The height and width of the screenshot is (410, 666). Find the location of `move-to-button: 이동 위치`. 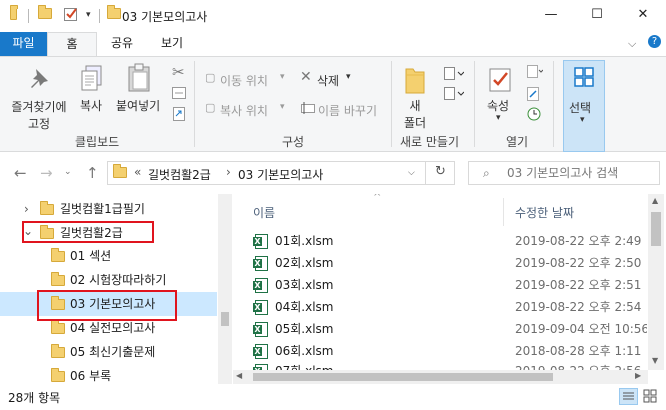

move-to-button: 이동 위치 is located at coordinates (244, 80).